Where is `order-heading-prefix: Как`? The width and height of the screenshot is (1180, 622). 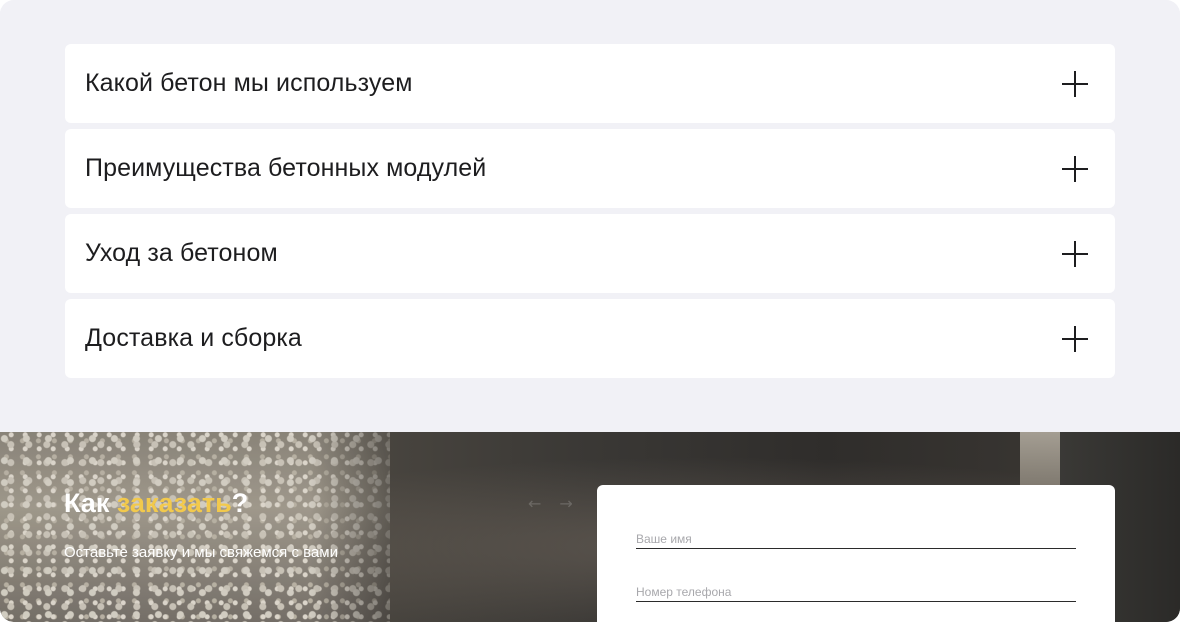
order-heading-prefix: Как is located at coordinates (90, 503).